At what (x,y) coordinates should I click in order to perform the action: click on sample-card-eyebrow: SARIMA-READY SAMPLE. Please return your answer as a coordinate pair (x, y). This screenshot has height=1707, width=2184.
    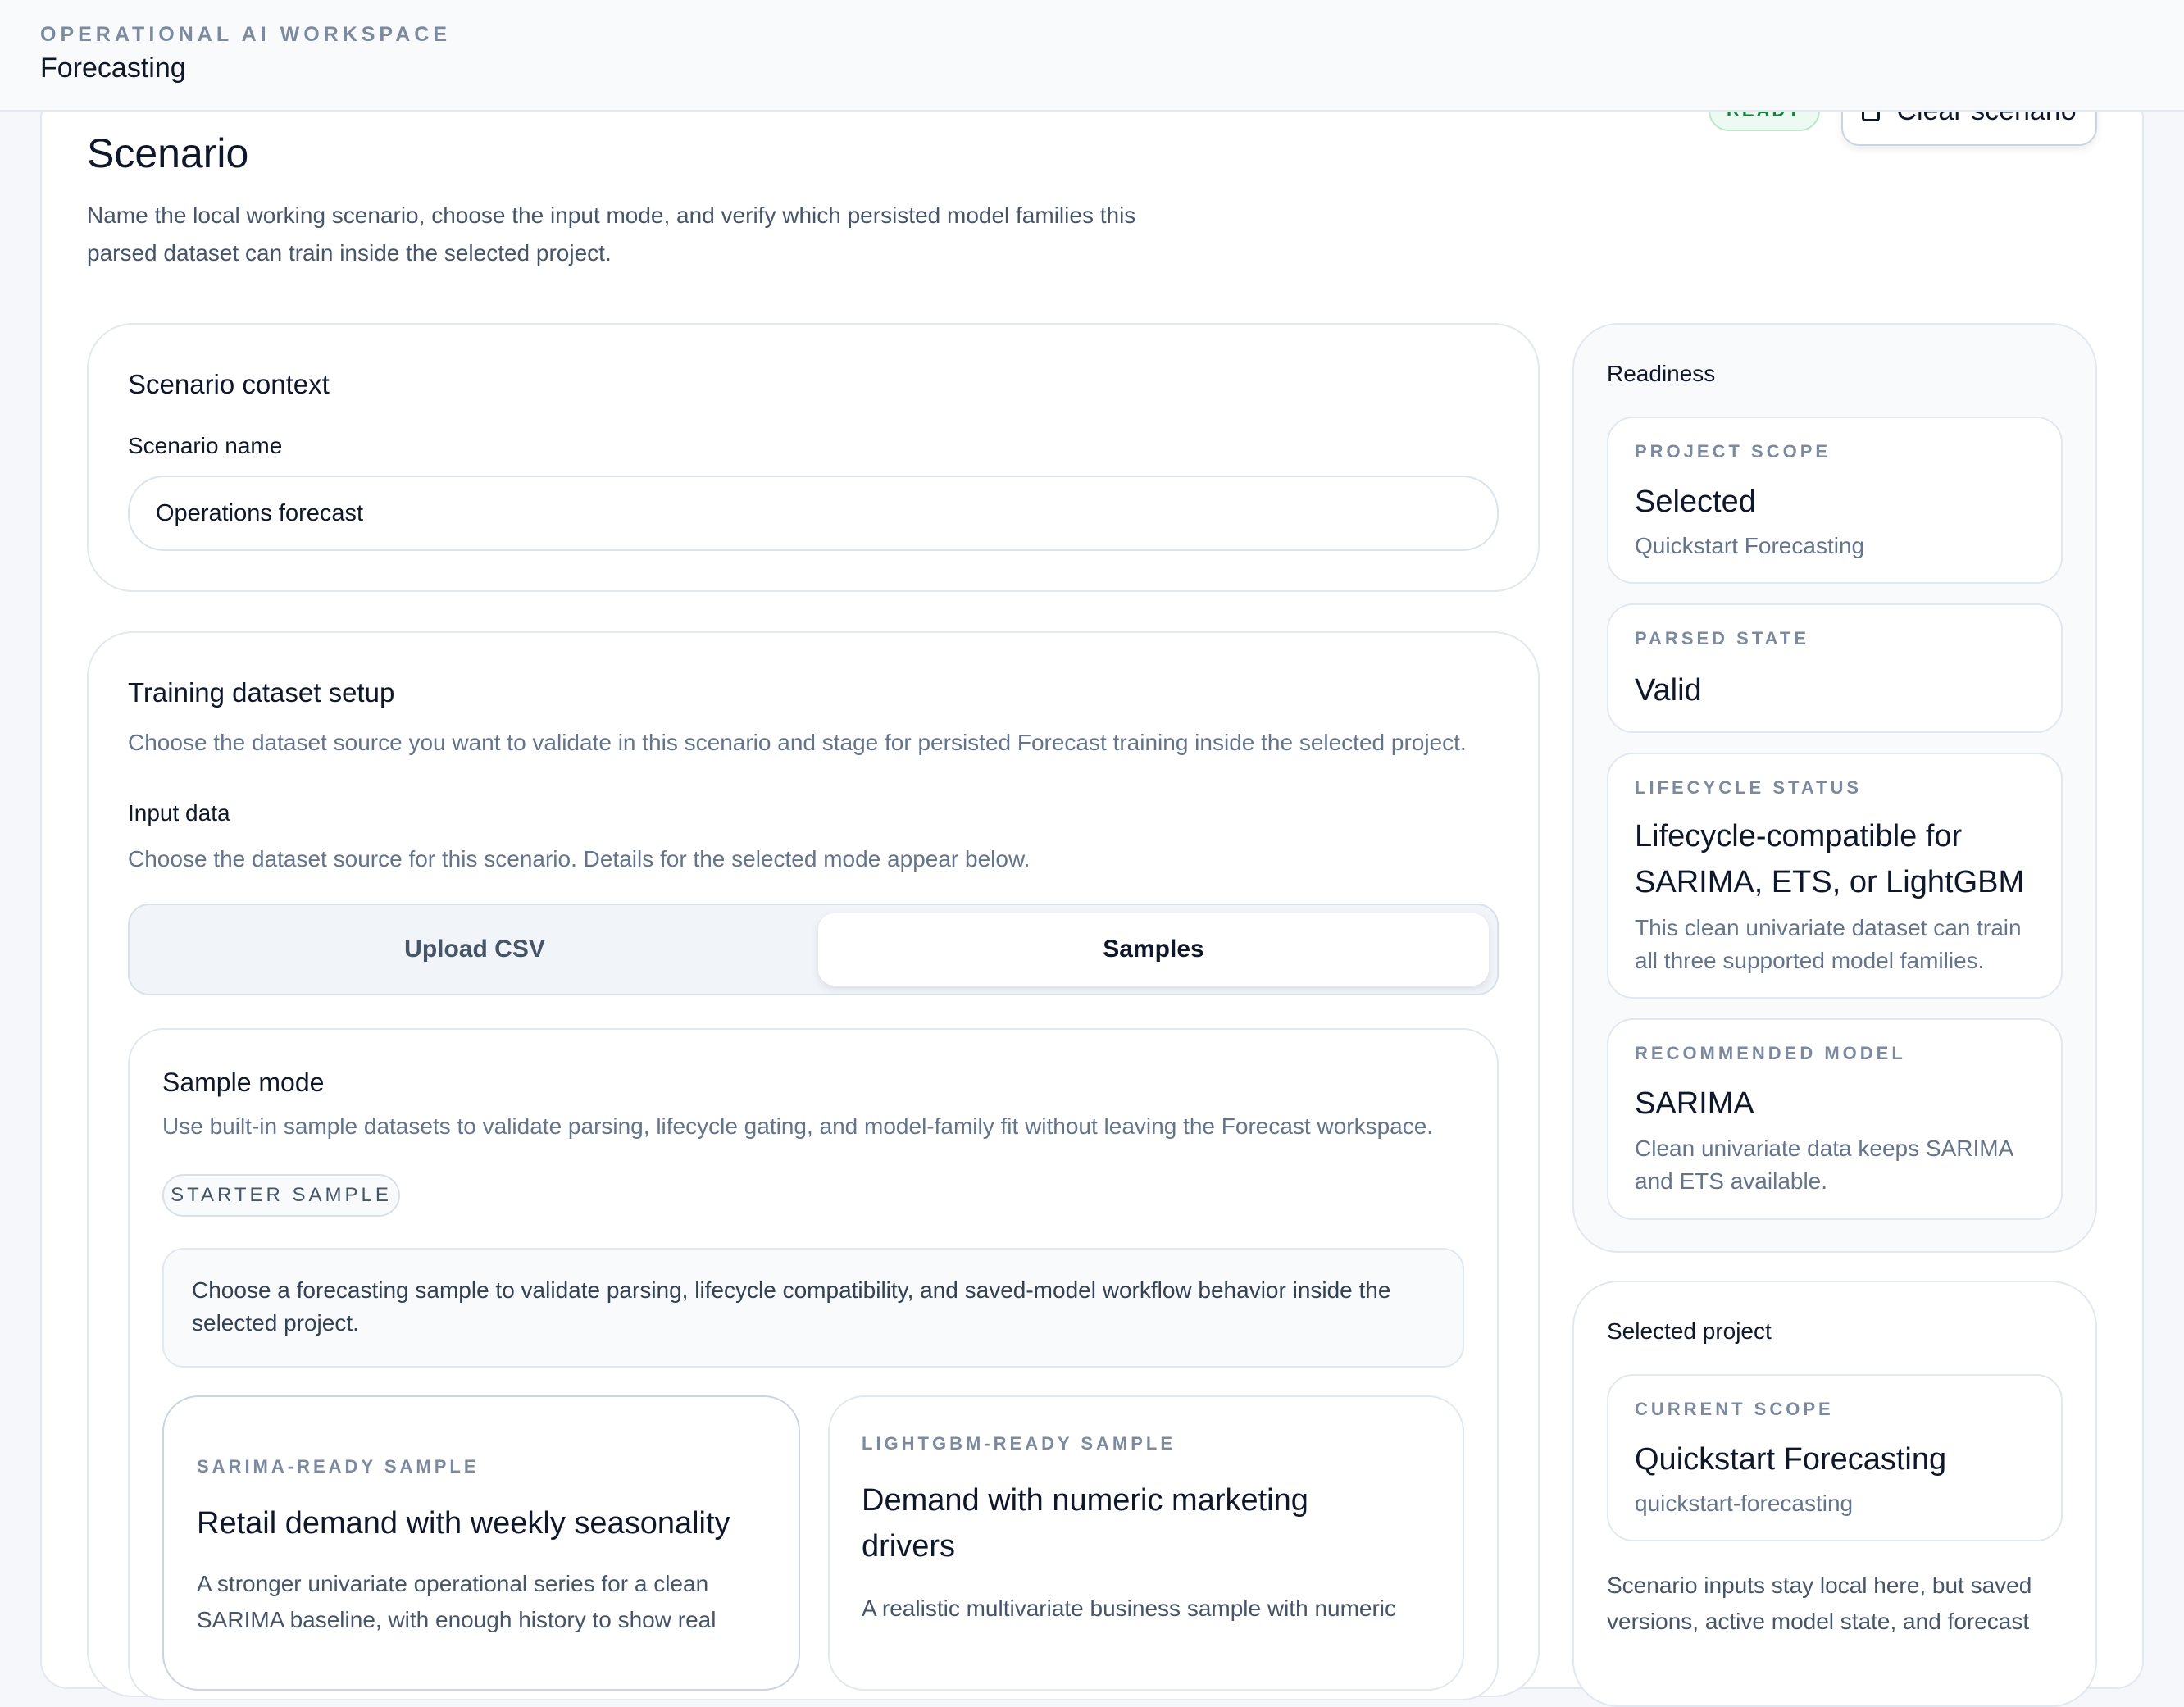
    Looking at the image, I should click on (338, 1466).